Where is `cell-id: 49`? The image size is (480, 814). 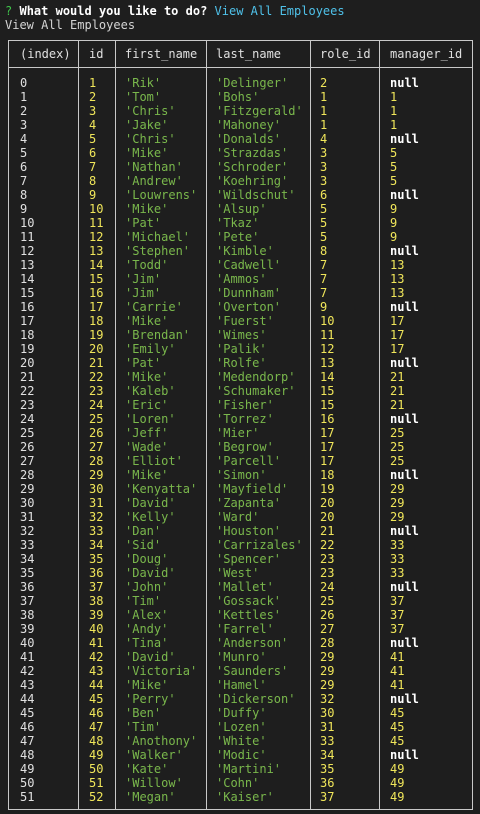
cell-id: 49 is located at coordinates (96, 755).